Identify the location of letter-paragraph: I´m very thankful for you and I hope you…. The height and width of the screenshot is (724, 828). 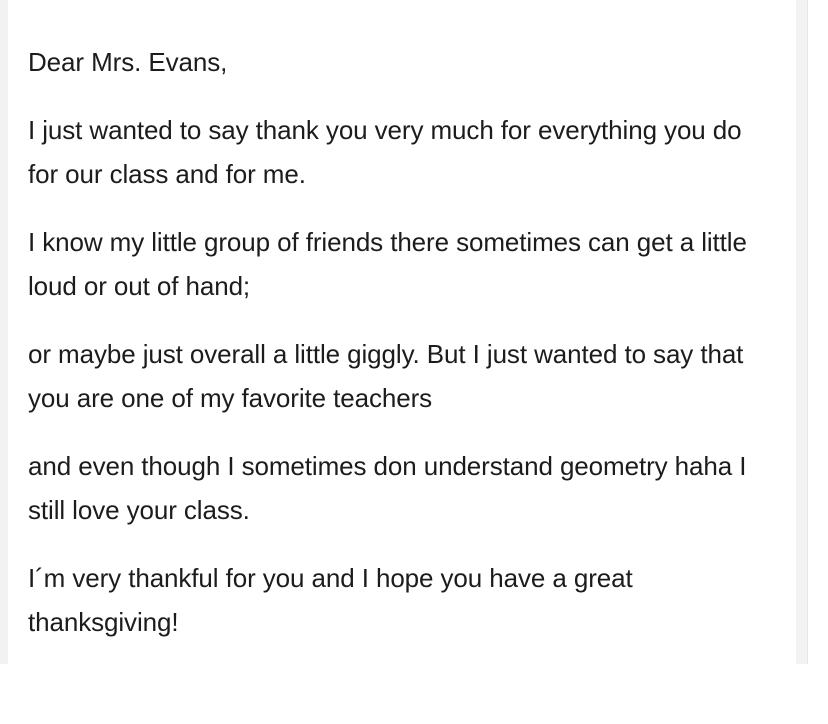
(330, 600).